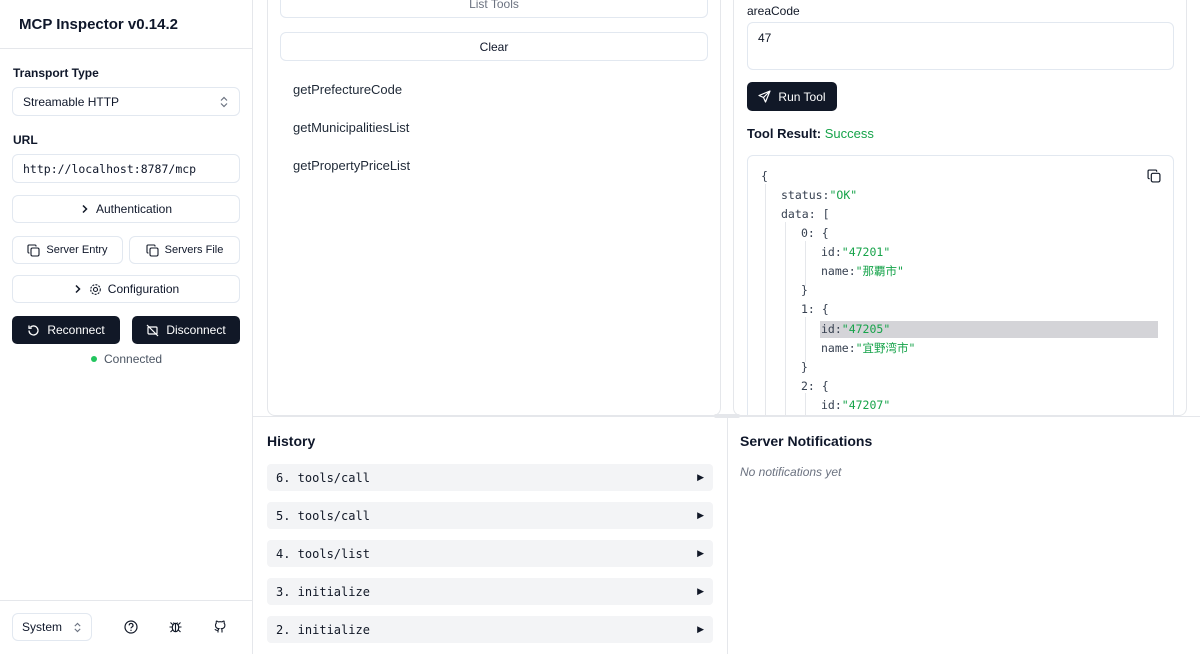 The width and height of the screenshot is (1200, 654). I want to click on theme-select: System, so click(52, 627).